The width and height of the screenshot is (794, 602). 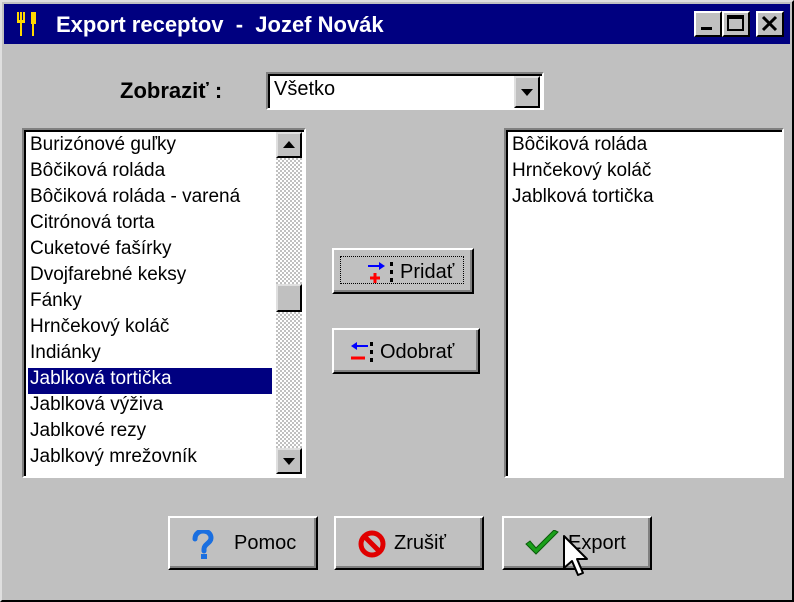 I want to click on list-item: Indiánky, so click(x=150, y=355).